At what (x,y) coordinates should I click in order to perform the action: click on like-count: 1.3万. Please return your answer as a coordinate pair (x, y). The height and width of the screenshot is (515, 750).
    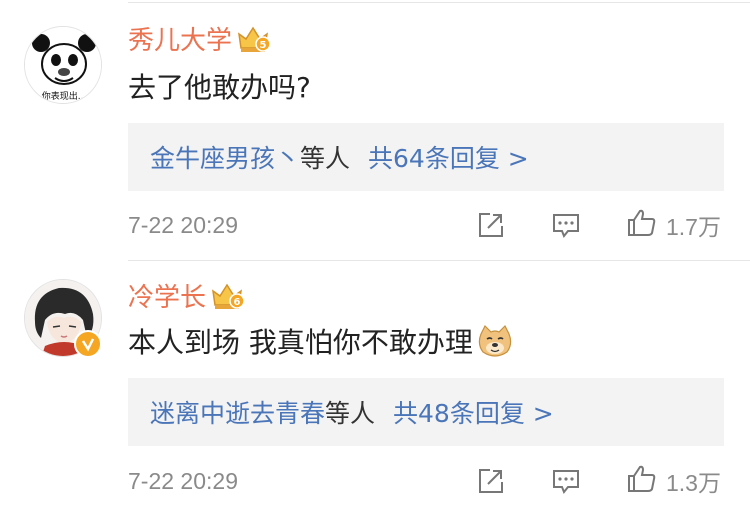
    Looking at the image, I should click on (693, 483).